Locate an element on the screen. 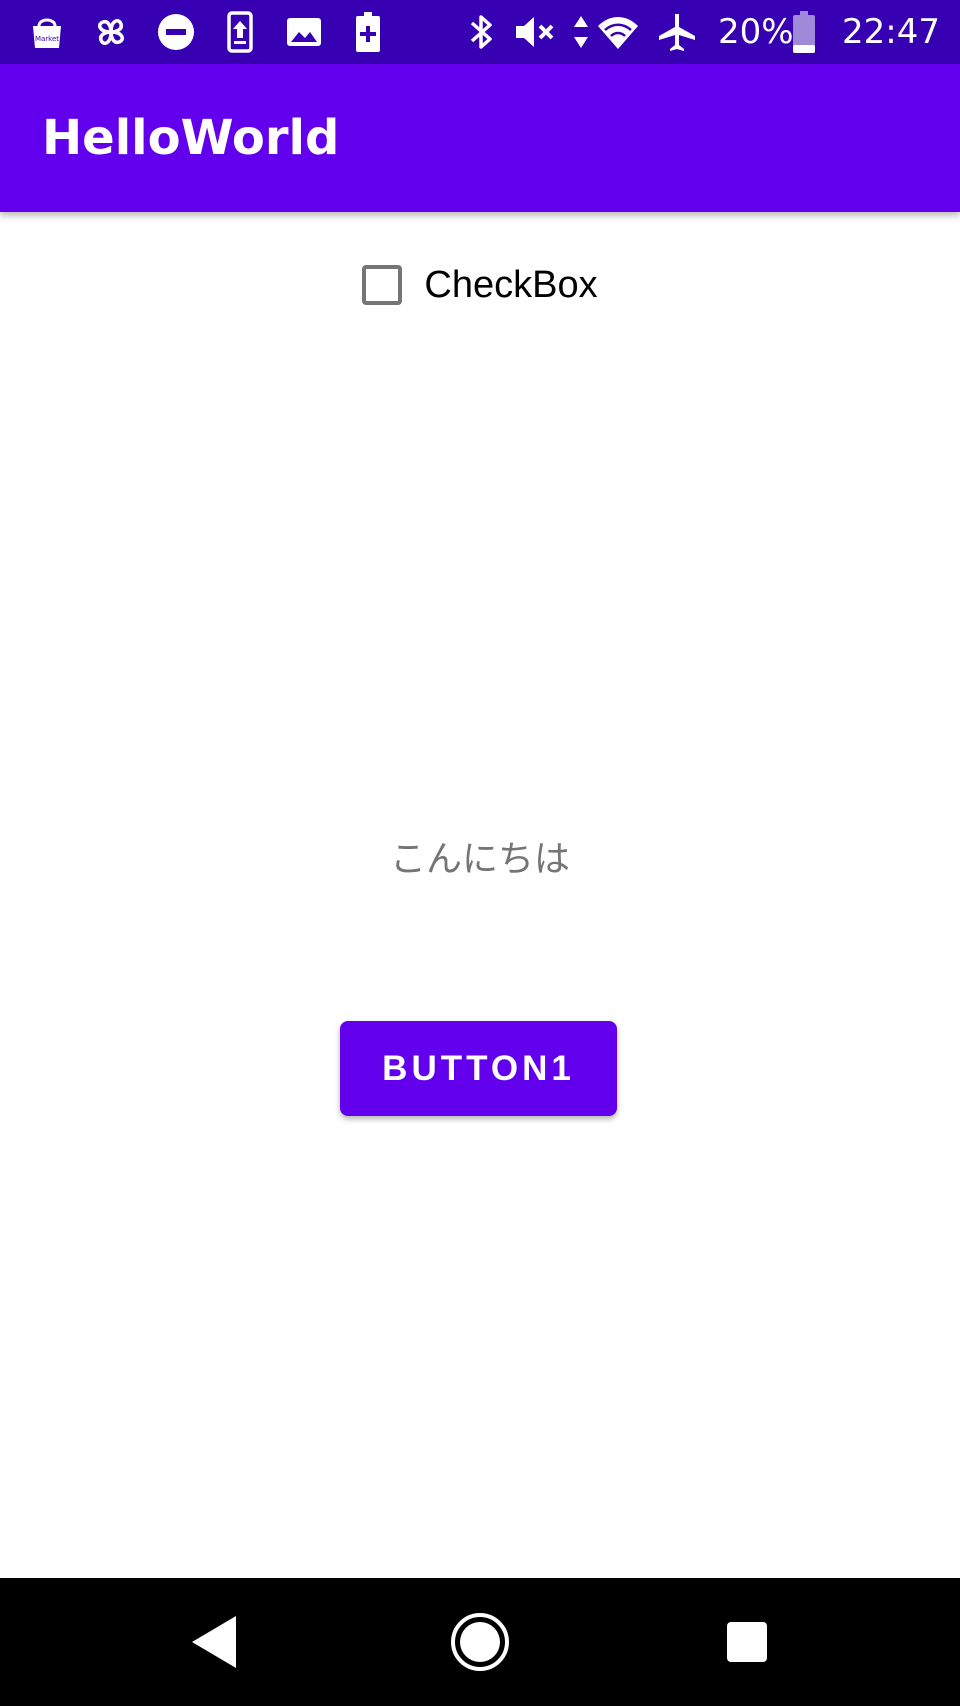 This screenshot has height=1706, width=960. battery-icon is located at coordinates (804, 32).